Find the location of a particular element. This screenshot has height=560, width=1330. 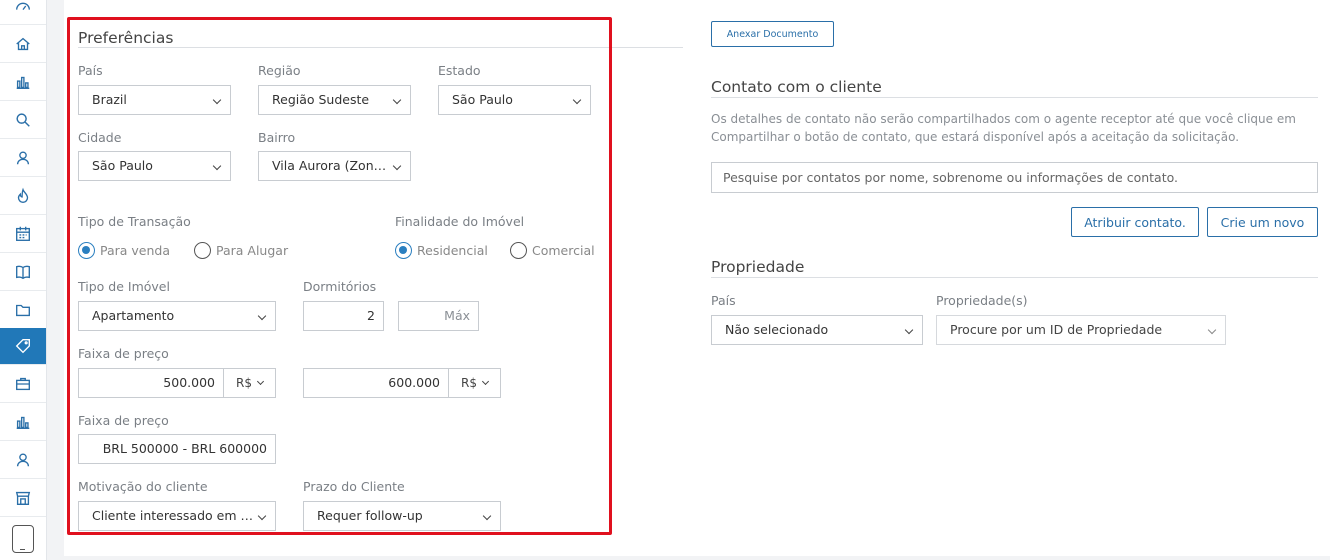

stats-icon is located at coordinates (23, 422).